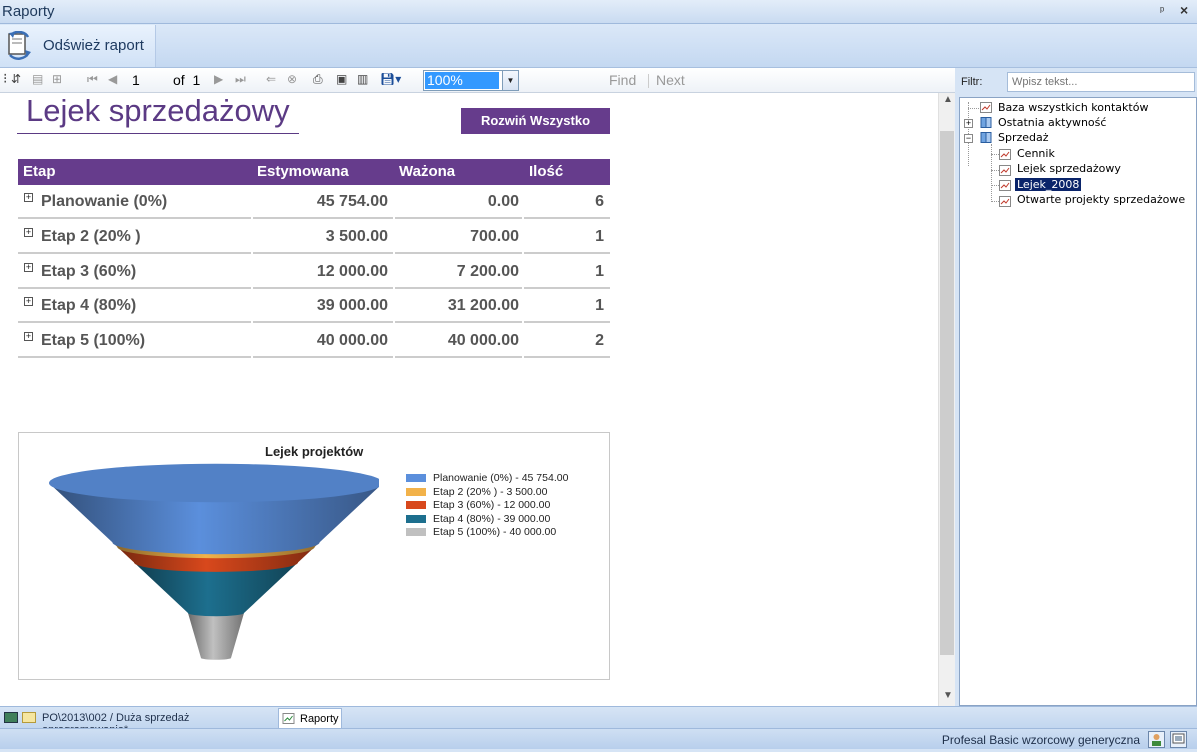  Describe the element at coordinates (28, 11) in the screenshot. I see `window-title: Raporty` at that location.